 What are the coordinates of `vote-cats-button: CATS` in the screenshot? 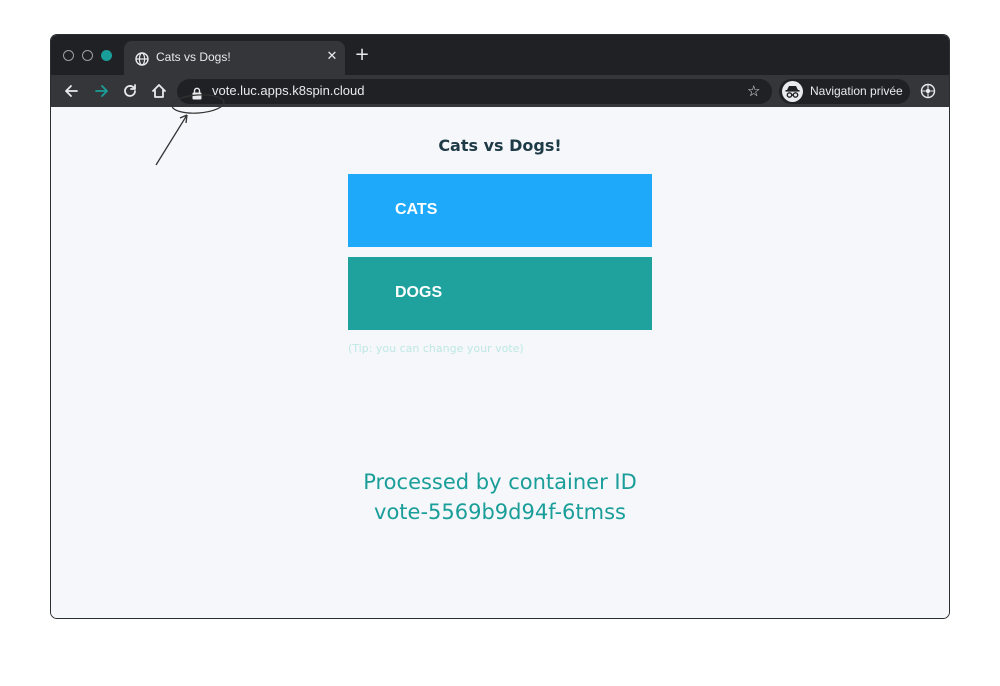 It's located at (500, 210).